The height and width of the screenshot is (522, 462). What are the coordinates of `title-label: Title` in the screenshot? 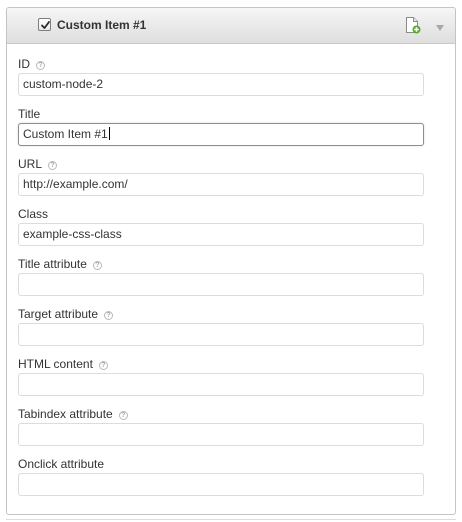 It's located at (29, 114).